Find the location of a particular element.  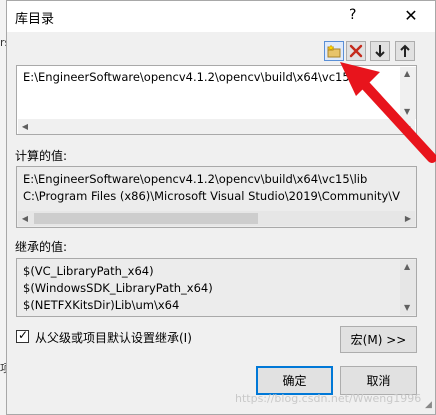

macros-button: 宏(M) >> is located at coordinates (378, 339).